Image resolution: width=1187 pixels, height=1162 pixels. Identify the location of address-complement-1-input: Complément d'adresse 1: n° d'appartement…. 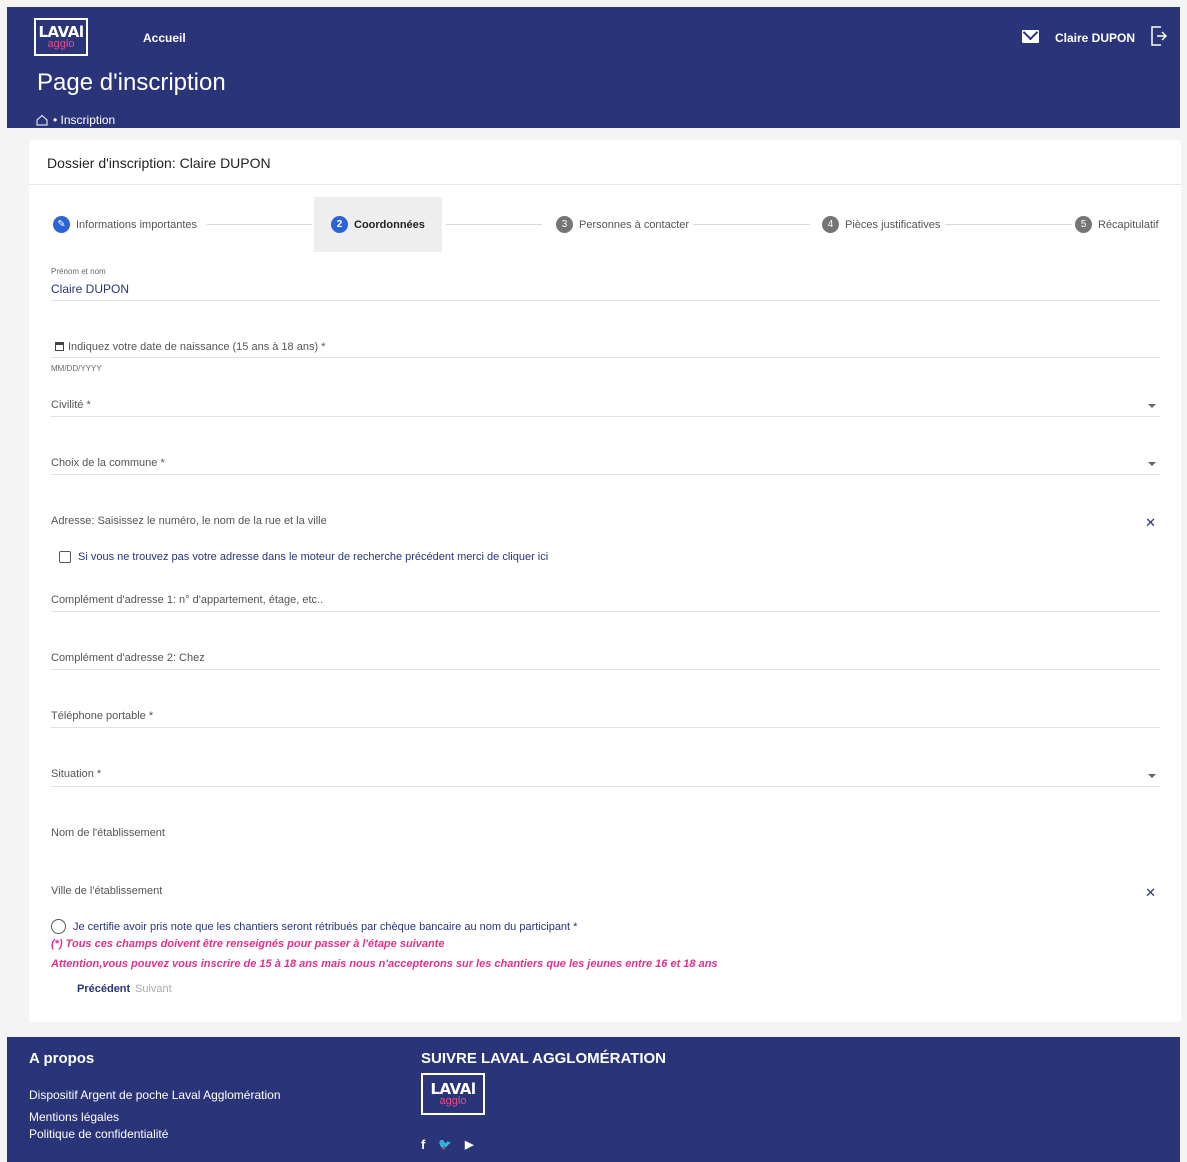
(605, 600).